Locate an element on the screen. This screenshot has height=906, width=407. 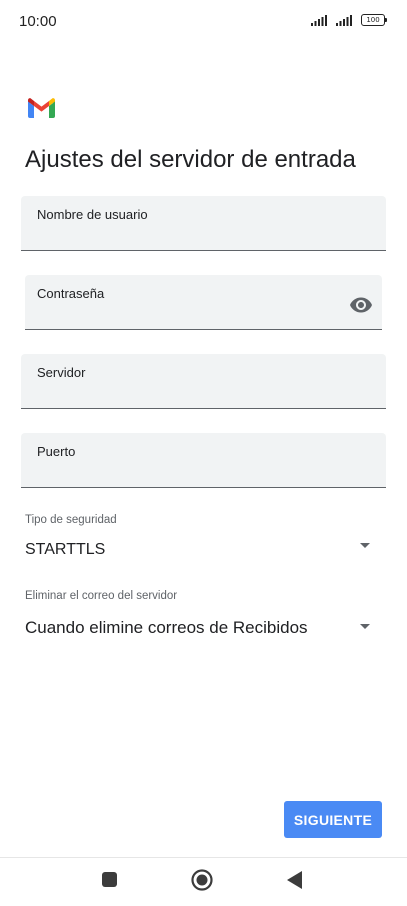
battery-icon: 100 is located at coordinates (374, 20).